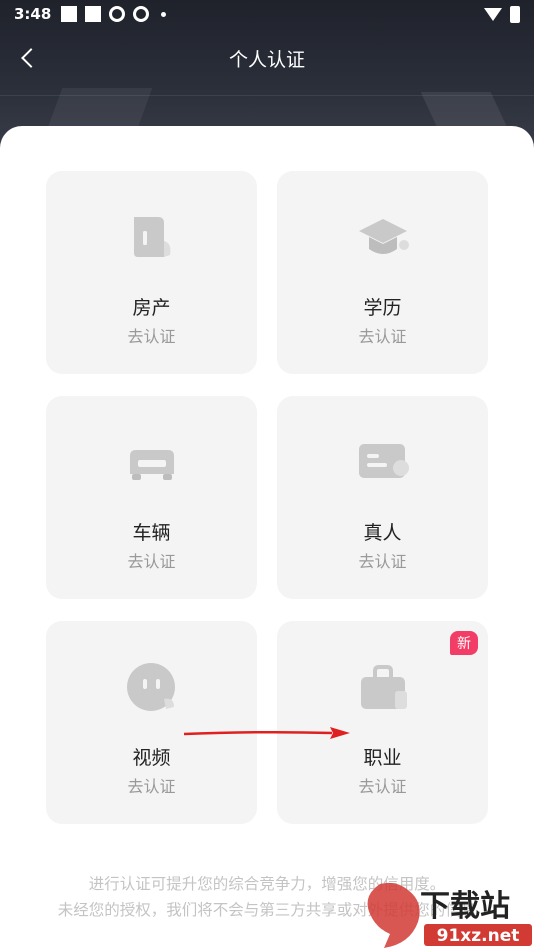 Image resolution: width=534 pixels, height=950 pixels. I want to click on id-card-icon, so click(383, 461).